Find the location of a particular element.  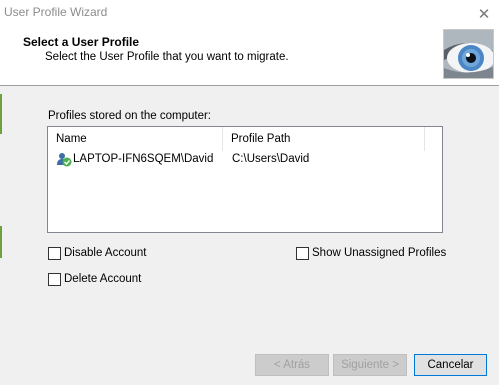

show-unassigned-checkbox is located at coordinates (302, 253).